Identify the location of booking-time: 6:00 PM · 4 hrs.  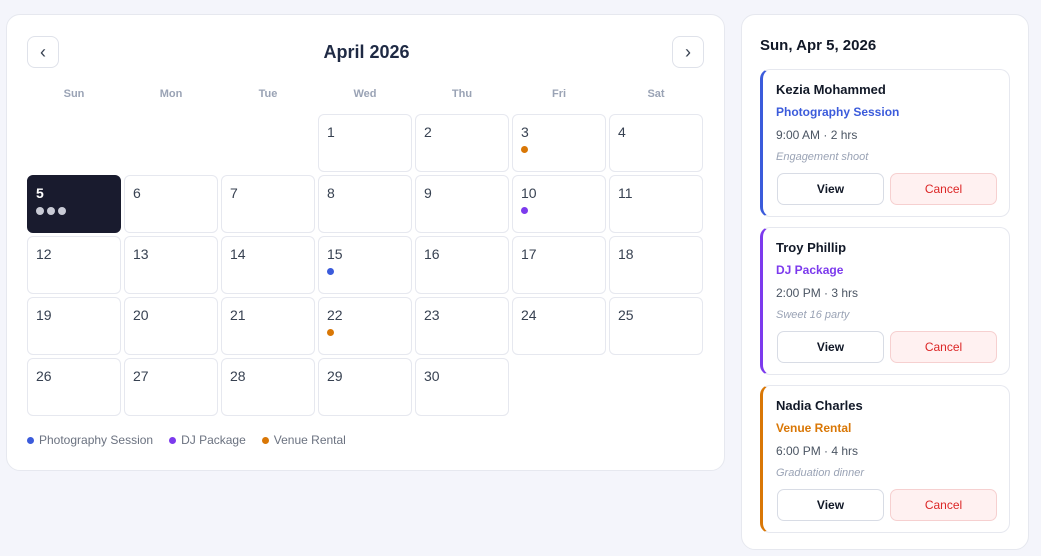
(817, 451).